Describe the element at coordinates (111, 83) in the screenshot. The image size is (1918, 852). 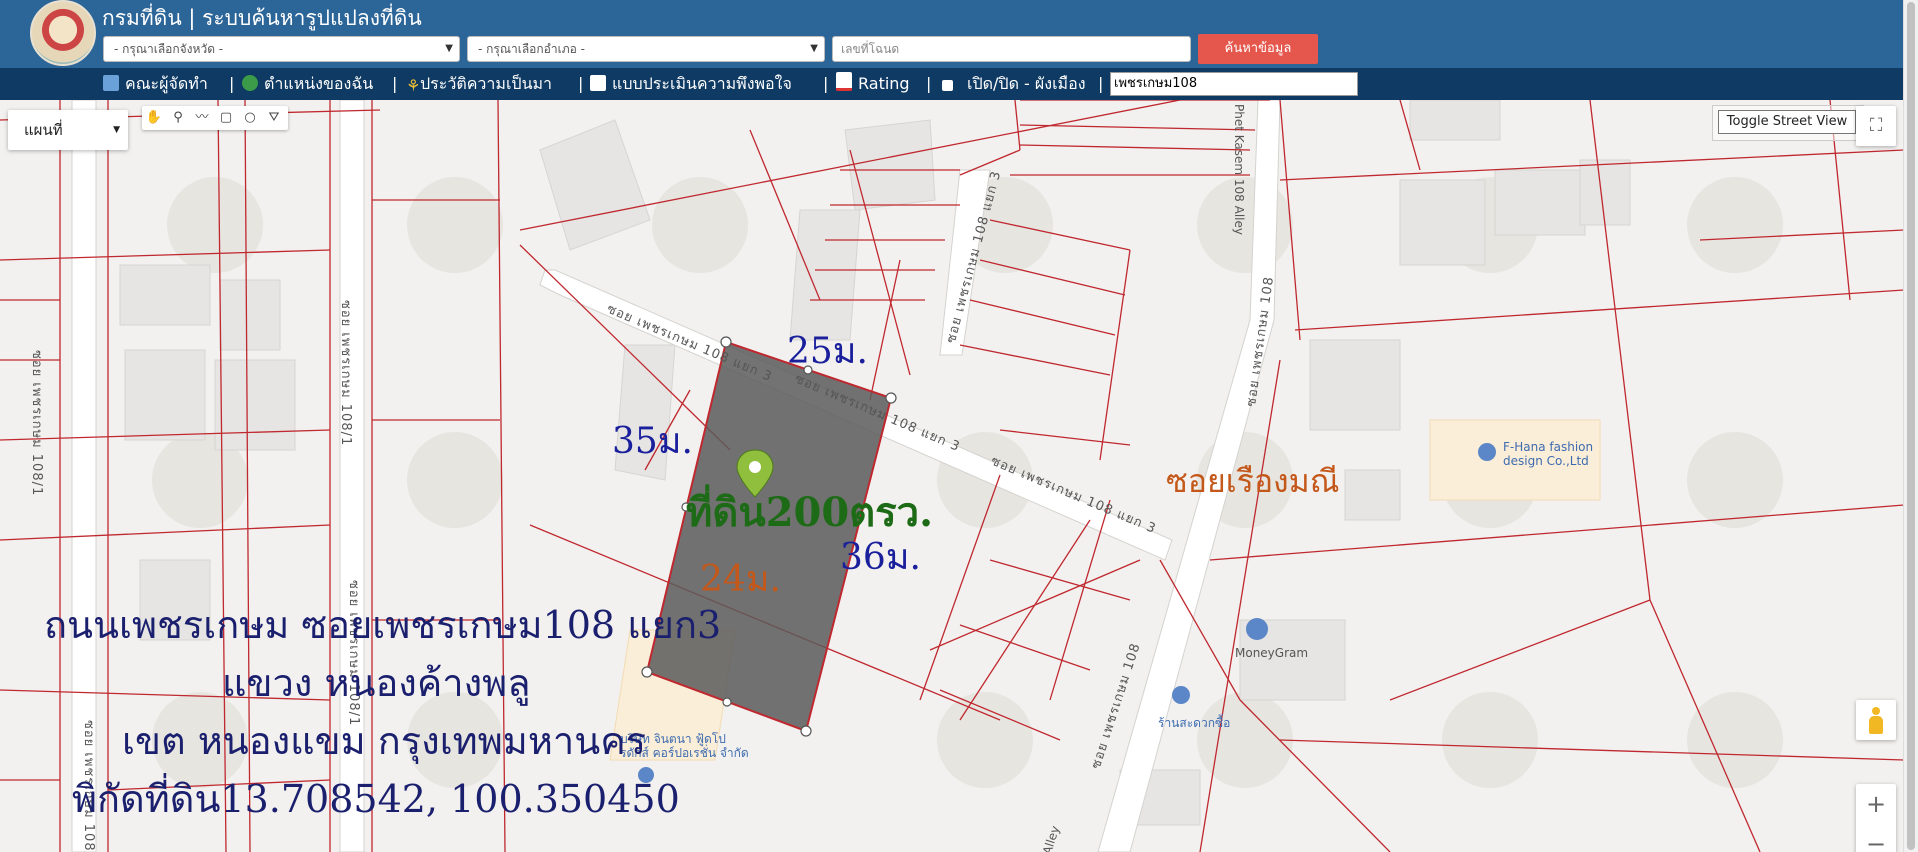
I see `group-icon` at that location.